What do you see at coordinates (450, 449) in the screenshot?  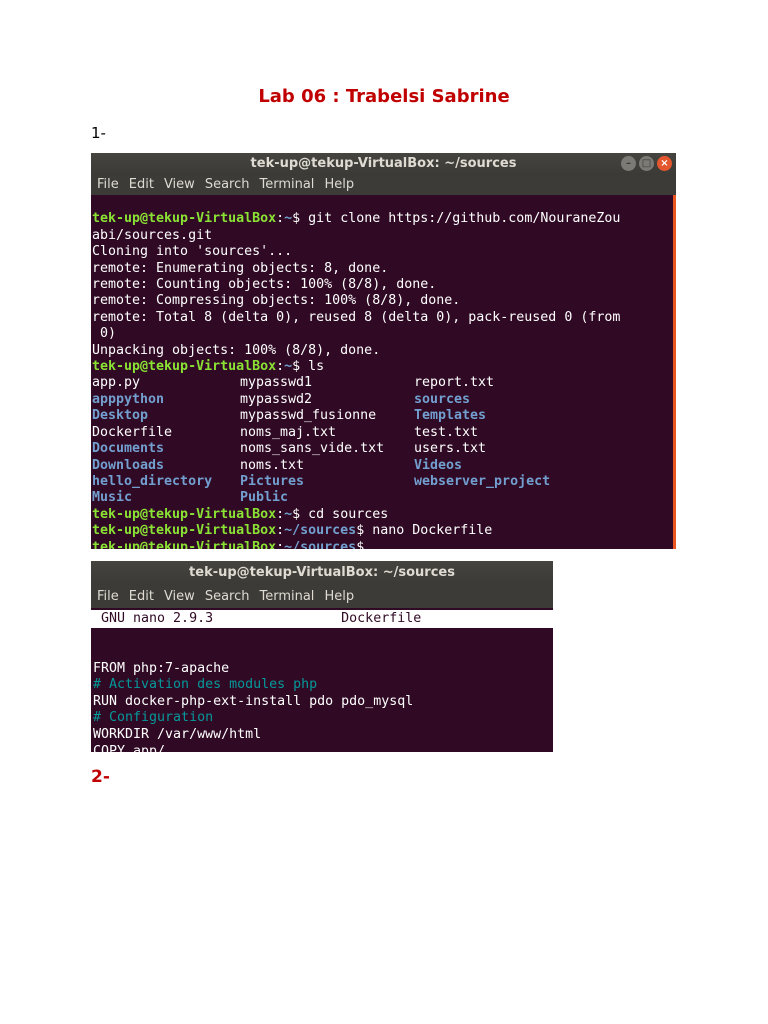 I see `ls-entry: users.txt` at bounding box center [450, 449].